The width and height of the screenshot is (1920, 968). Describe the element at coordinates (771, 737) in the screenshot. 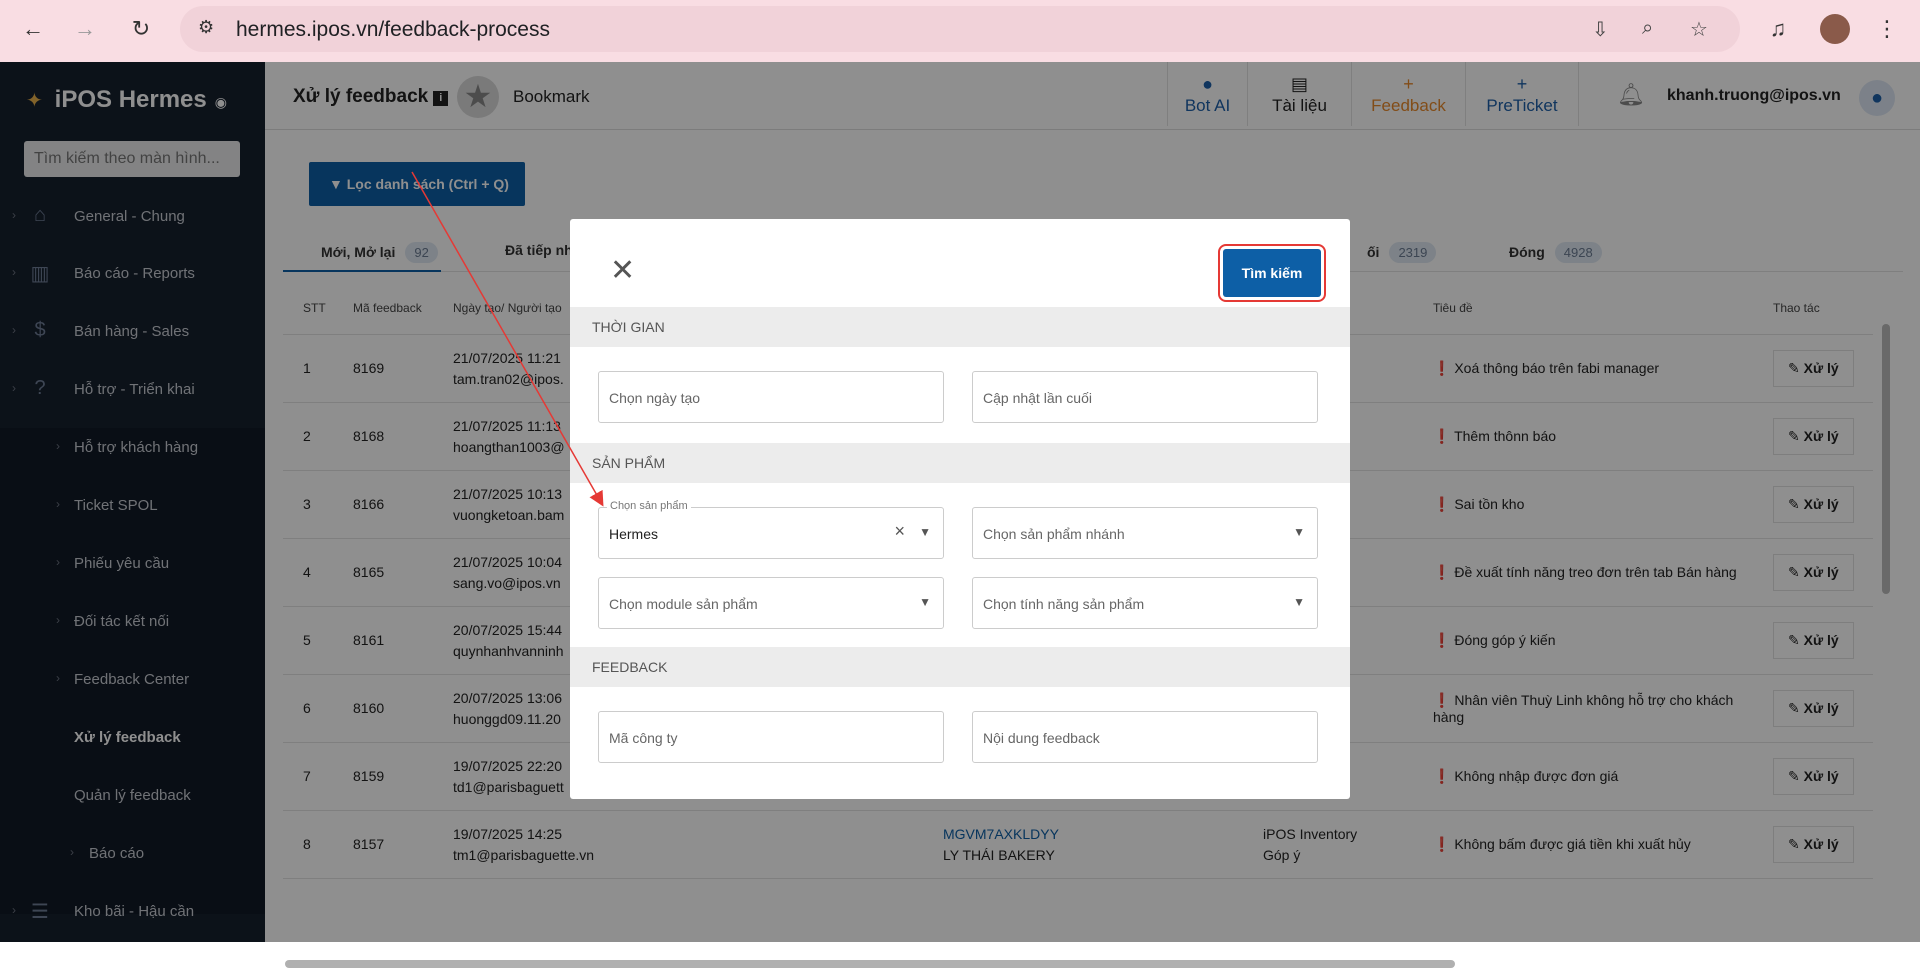

I see `company-code-field: Mã công ty` at that location.